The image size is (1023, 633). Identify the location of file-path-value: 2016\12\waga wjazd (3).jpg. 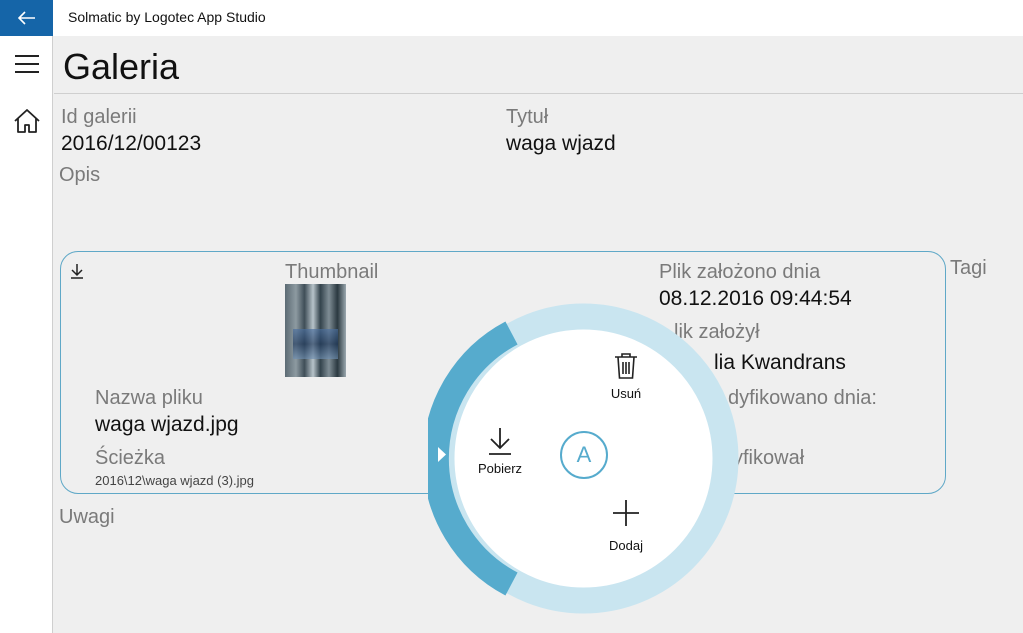
(174, 480).